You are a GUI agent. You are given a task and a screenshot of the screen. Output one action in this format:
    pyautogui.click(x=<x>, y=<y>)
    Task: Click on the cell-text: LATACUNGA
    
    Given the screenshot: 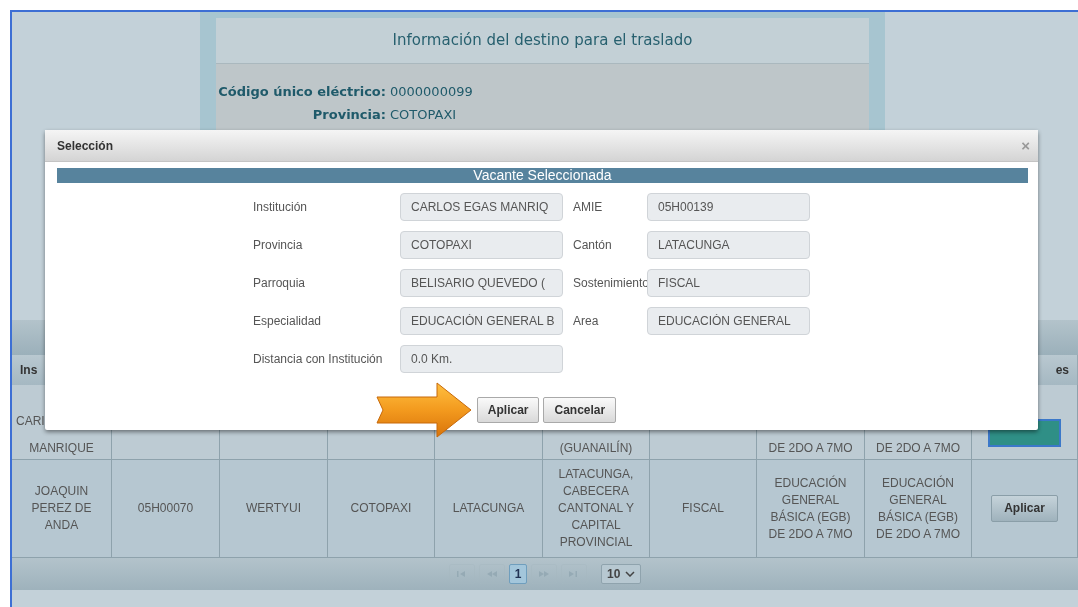 What is the action you would take?
    pyautogui.click(x=488, y=508)
    